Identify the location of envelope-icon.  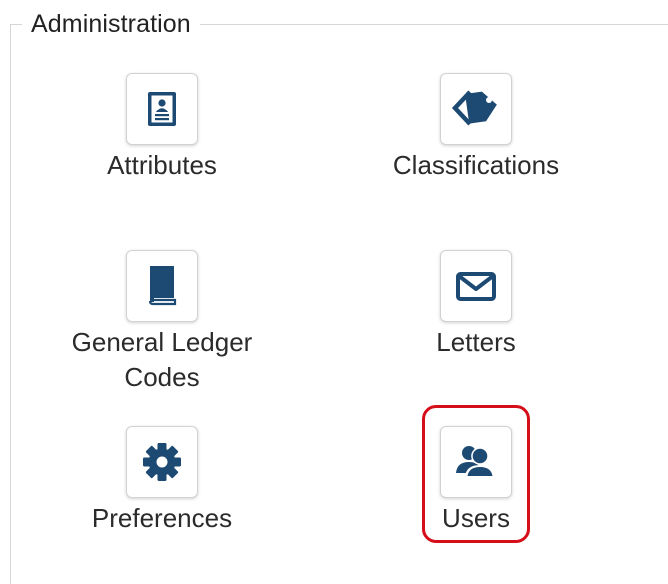
(476, 286).